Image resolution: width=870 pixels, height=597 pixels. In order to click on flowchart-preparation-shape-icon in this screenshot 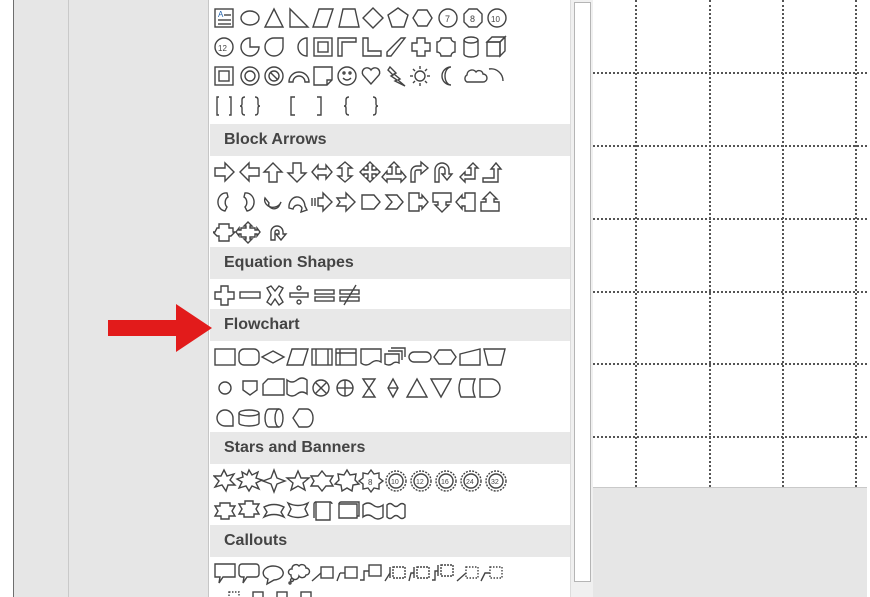, I will do `click(445, 357)`.